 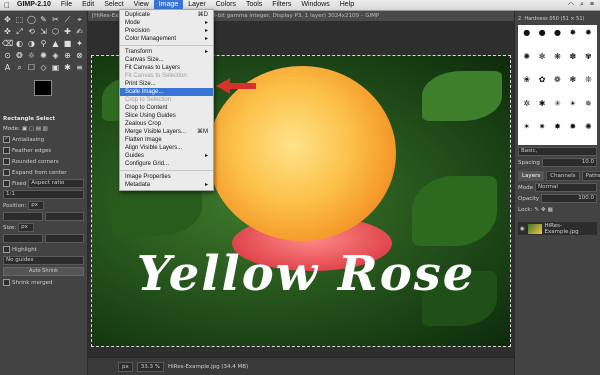 I want to click on brush-preset: ❋, so click(x=557, y=62).